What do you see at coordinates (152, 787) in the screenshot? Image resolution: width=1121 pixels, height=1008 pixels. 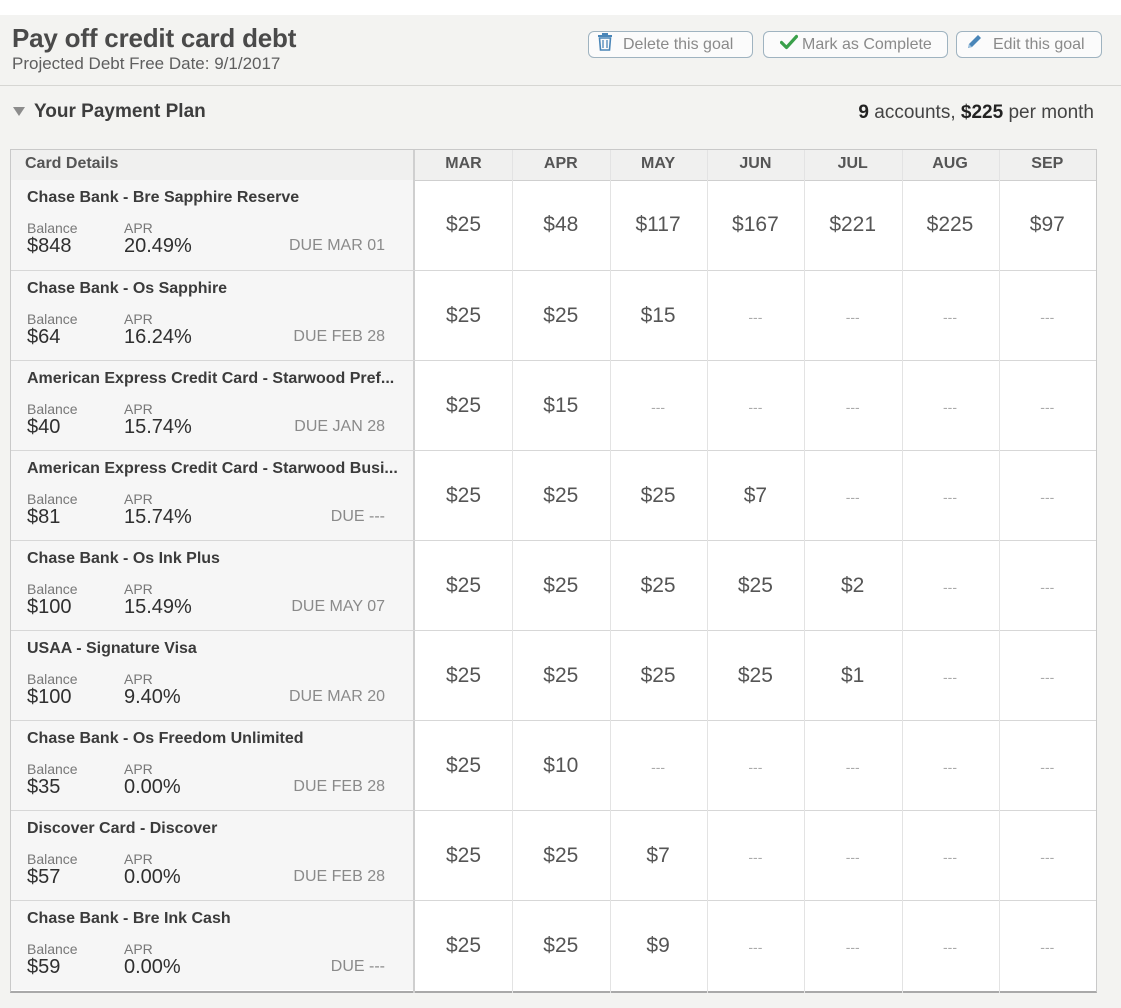 I see `apr-value: 0.00%` at bounding box center [152, 787].